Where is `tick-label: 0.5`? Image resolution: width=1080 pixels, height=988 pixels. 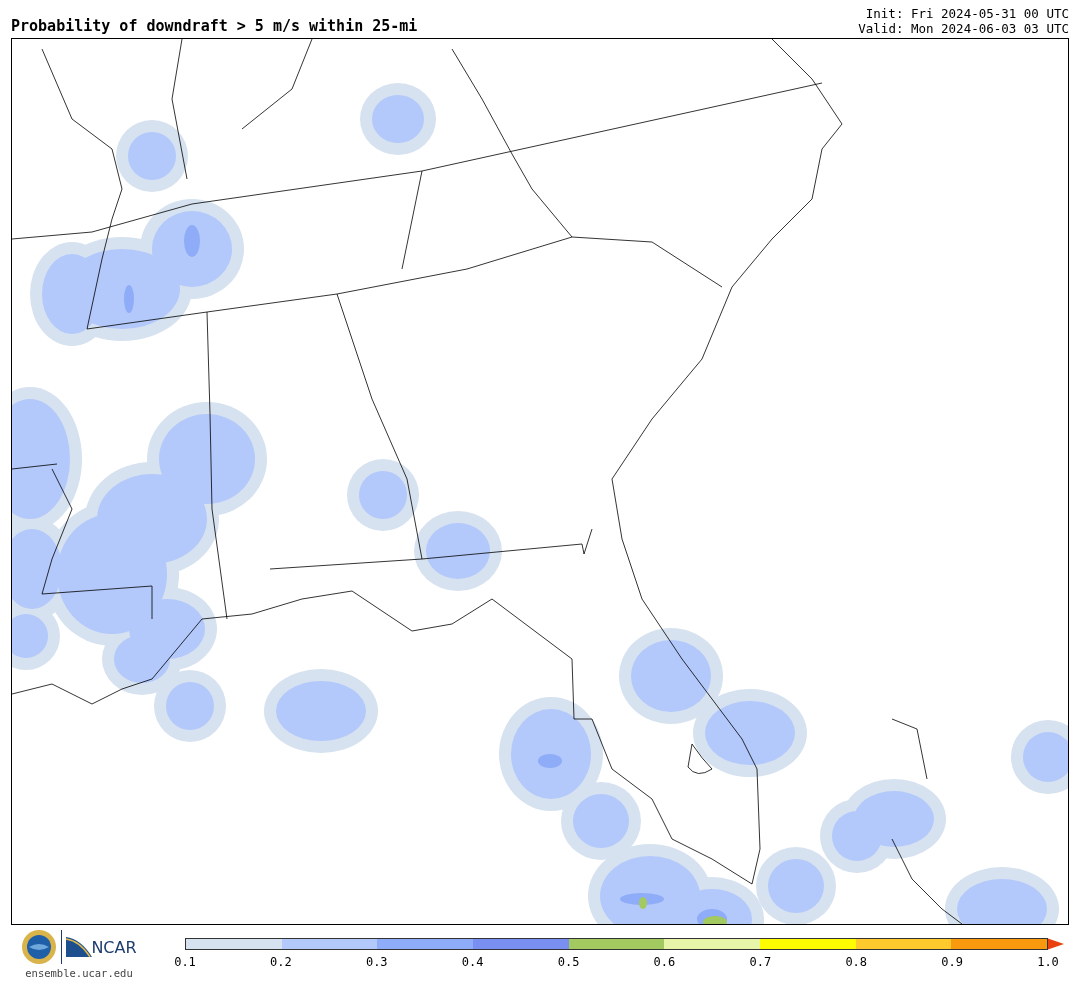
tick-label: 0.5 is located at coordinates (568, 962).